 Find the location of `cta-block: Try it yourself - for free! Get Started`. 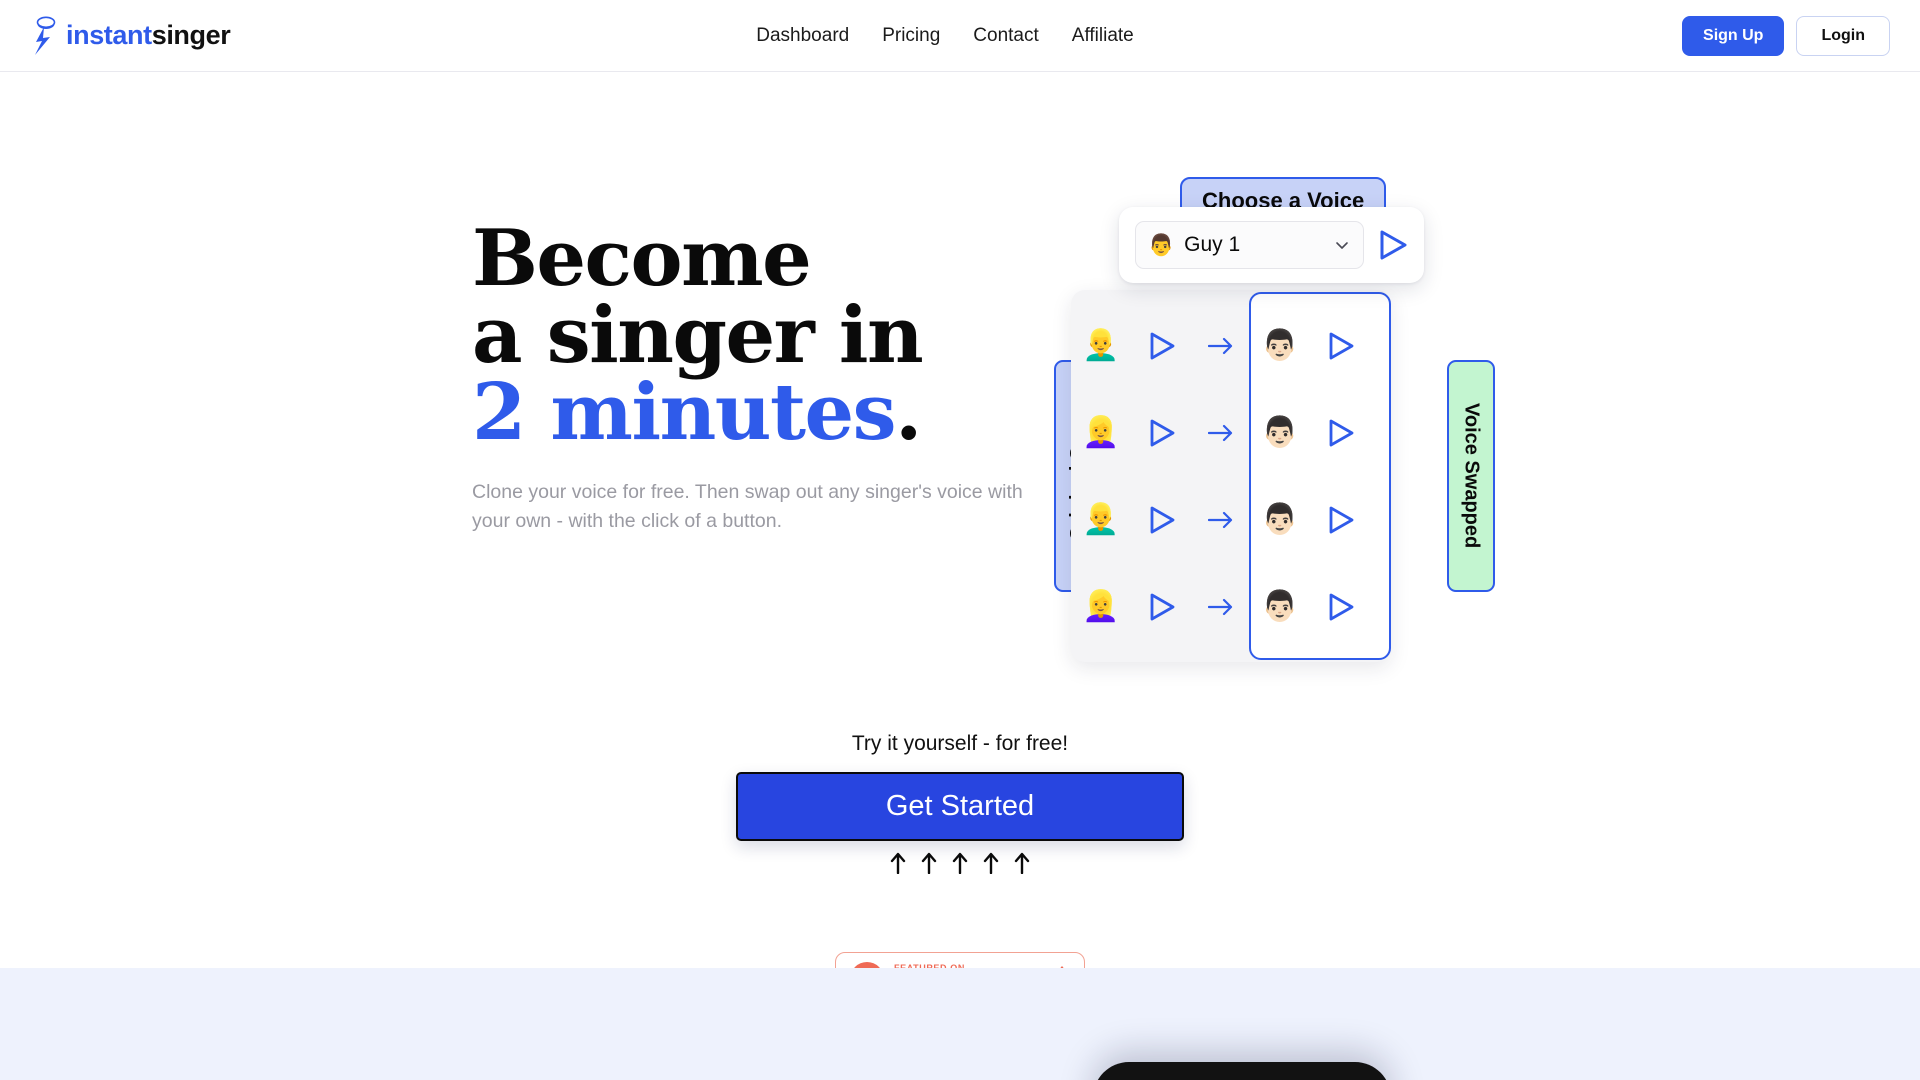

cta-block: Try it yourself - for free! Get Started is located at coordinates (960, 803).